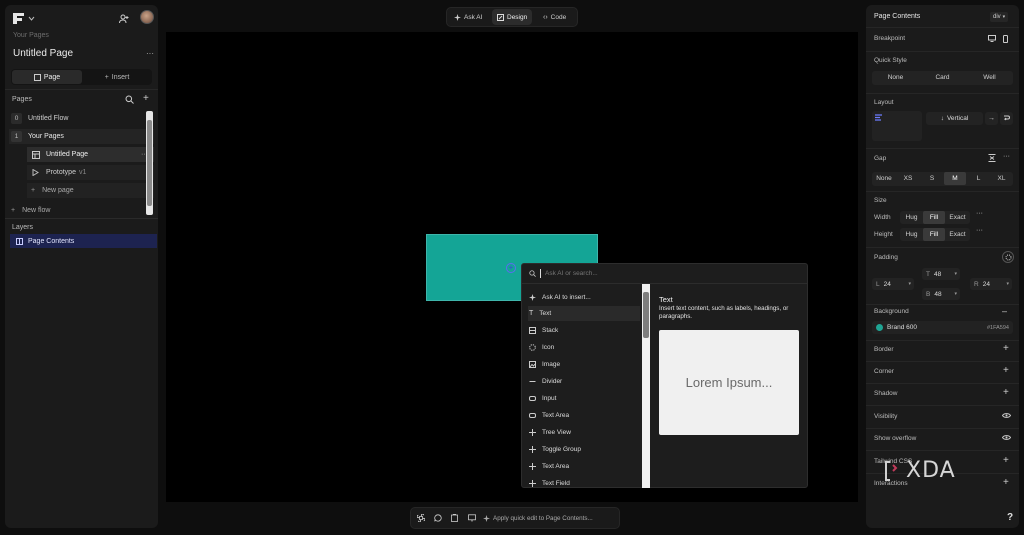  What do you see at coordinates (58, 190) in the screenshot?
I see `new-page-label: New page` at bounding box center [58, 190].